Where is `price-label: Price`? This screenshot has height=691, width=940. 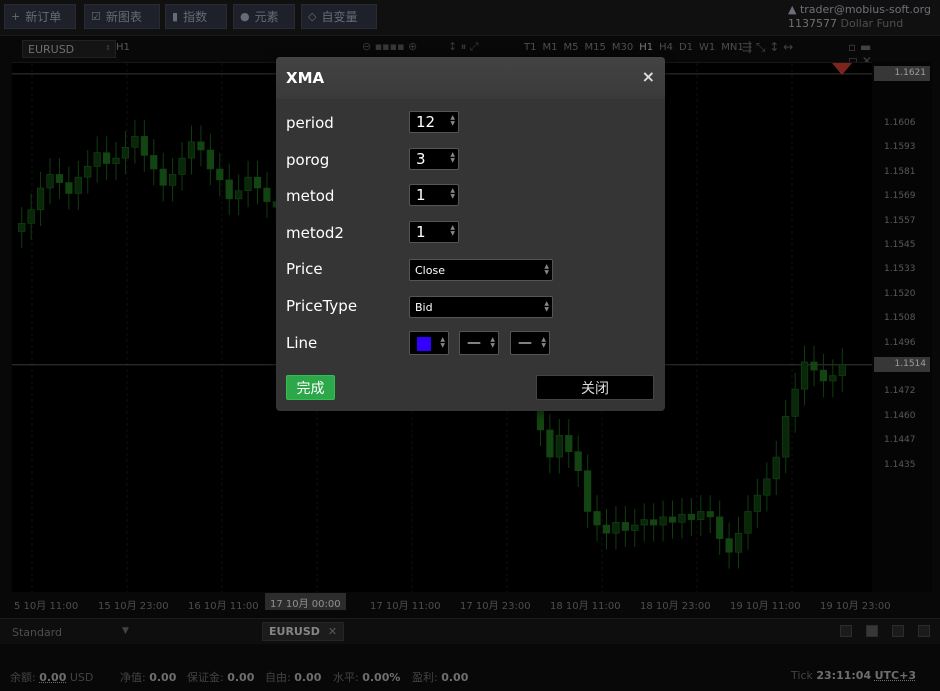 price-label: Price is located at coordinates (304, 269).